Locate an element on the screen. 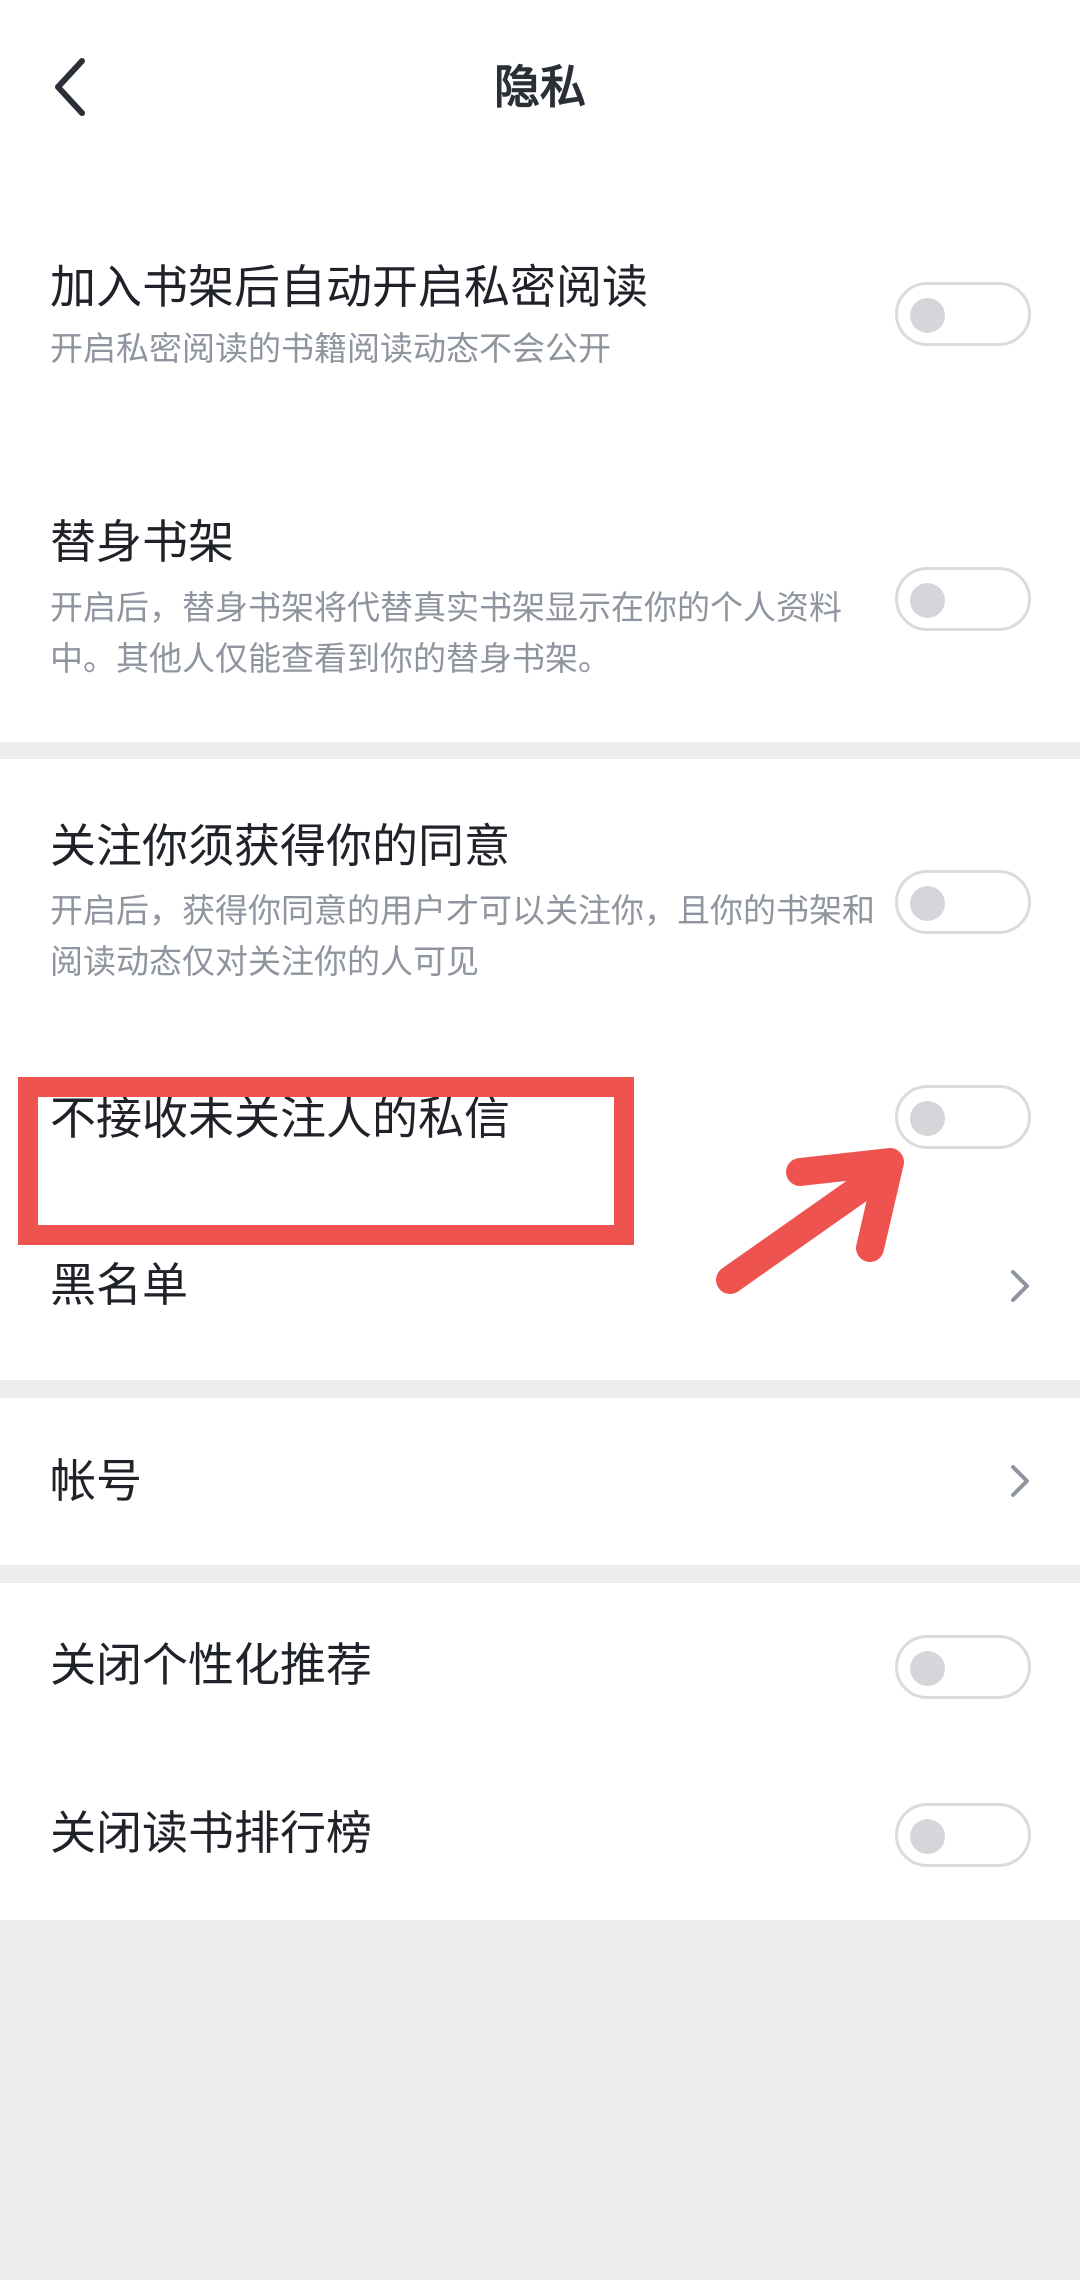  row-title: 关闭个性化推荐 is located at coordinates (211, 1665).